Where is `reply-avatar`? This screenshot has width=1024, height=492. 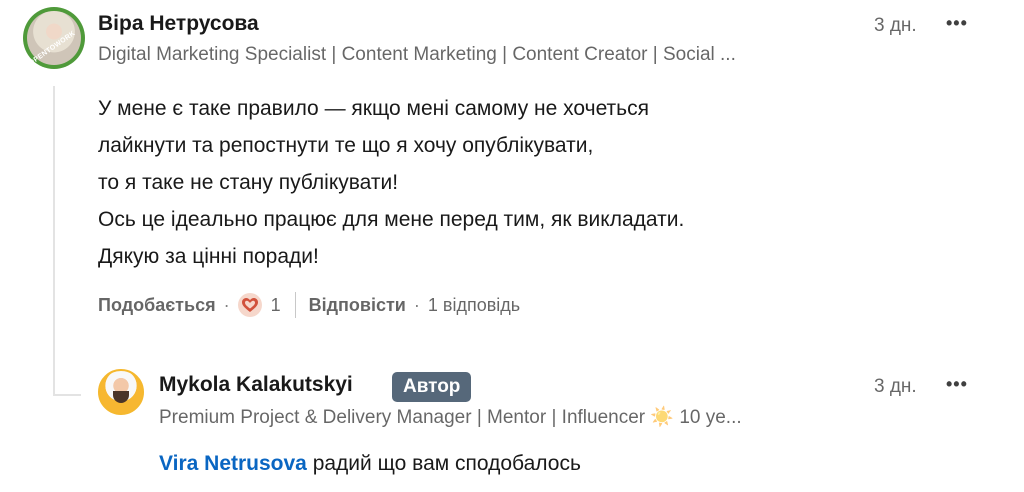 reply-avatar is located at coordinates (121, 392).